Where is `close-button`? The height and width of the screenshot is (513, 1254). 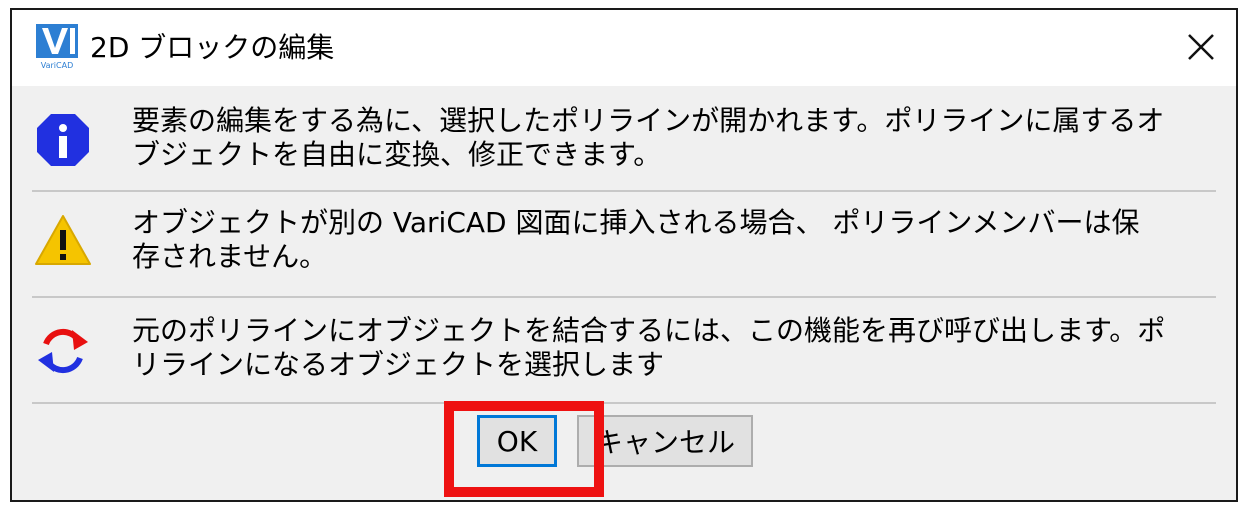
close-button is located at coordinates (1201, 47).